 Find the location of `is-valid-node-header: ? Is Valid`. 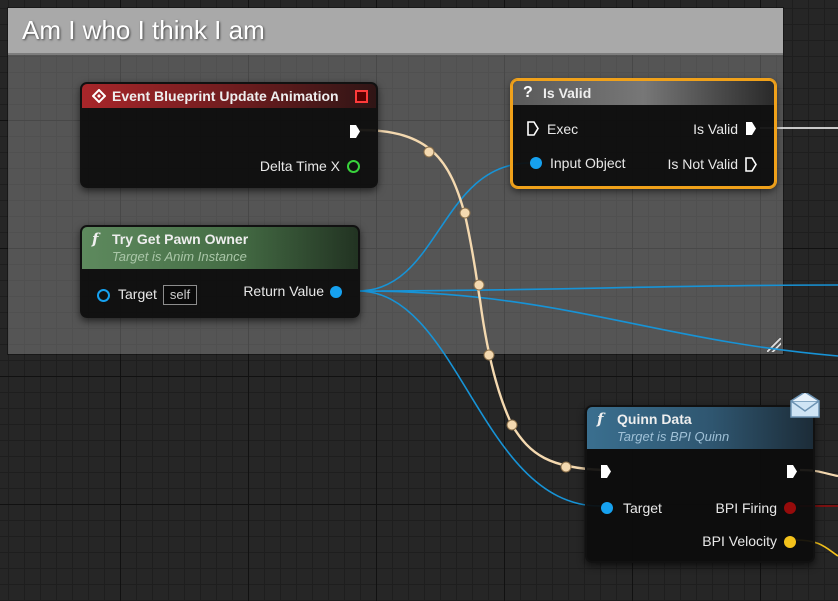

is-valid-node-header: ? Is Valid is located at coordinates (643, 93).